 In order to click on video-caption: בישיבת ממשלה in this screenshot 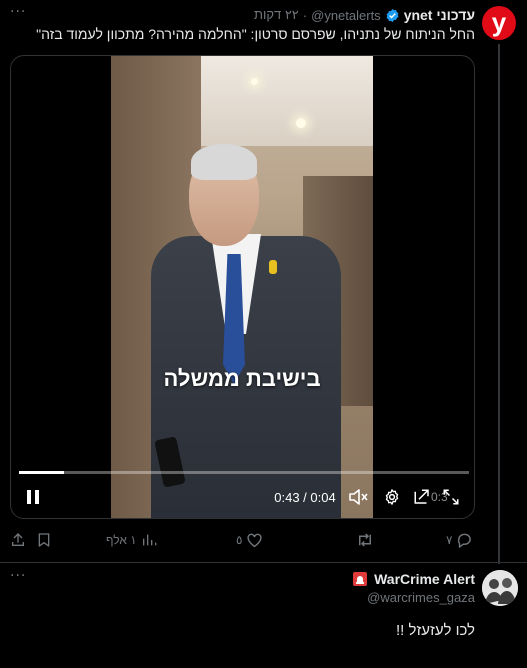, I will do `click(242, 378)`.